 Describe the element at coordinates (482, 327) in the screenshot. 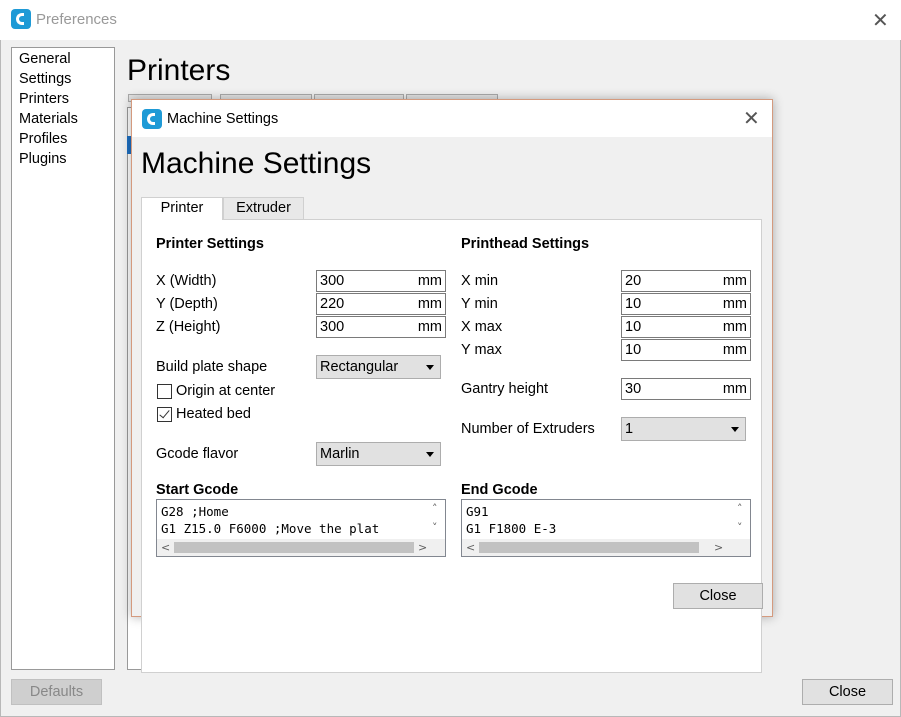

I see `x-max-label: X max` at that location.